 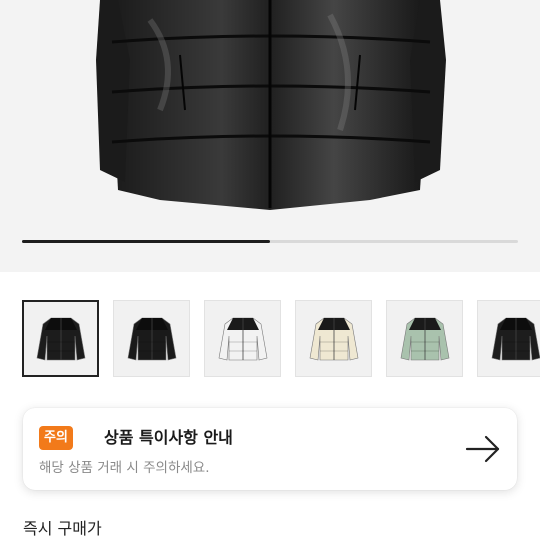 I want to click on caution-badge: 주의, so click(x=56, y=438).